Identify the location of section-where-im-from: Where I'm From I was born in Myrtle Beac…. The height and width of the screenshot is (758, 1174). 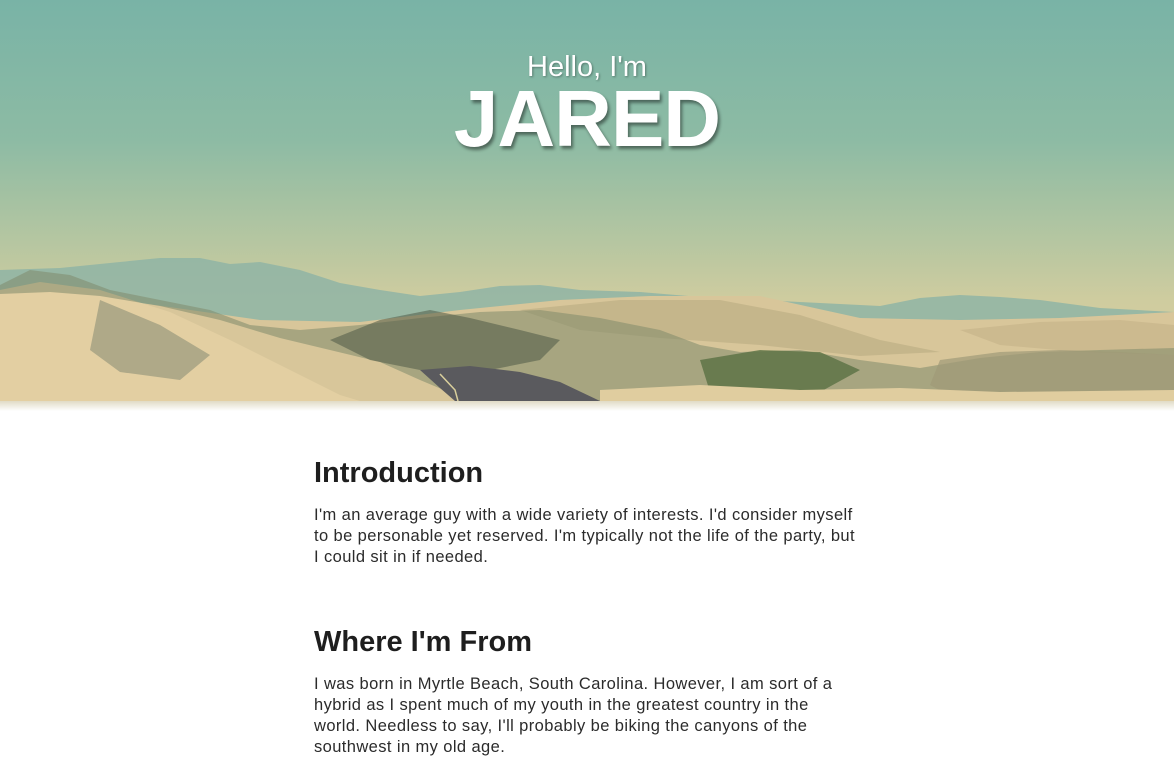
(587, 663).